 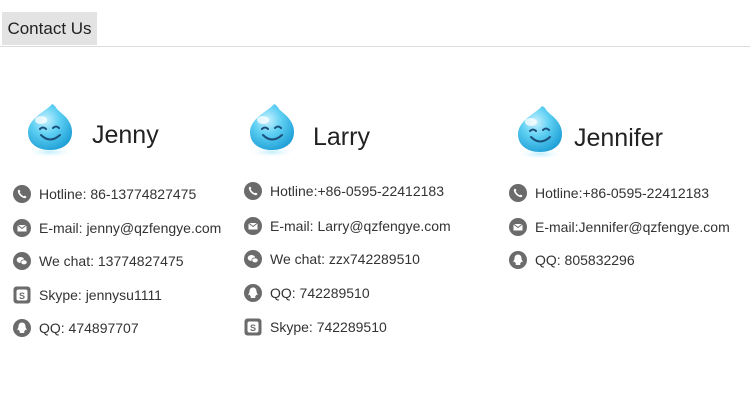 I want to click on header-bar: Contact Us, so click(x=375, y=23).